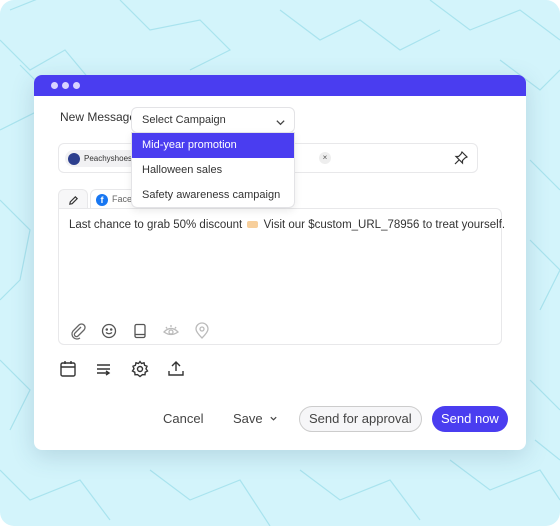 This screenshot has height=526, width=560. Describe the element at coordinates (325, 158) in the screenshot. I see `remove-recipient-icon: ×` at that location.